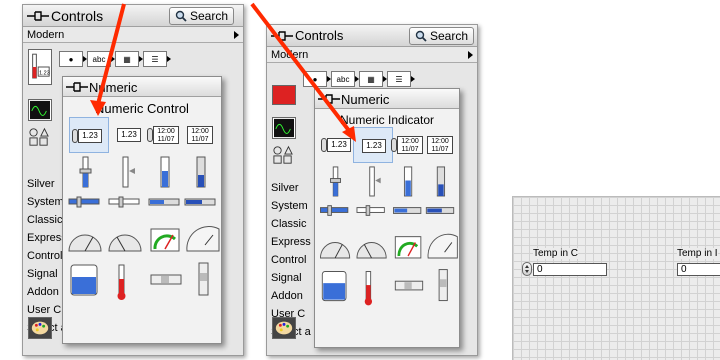  Describe the element at coordinates (616, 278) in the screenshot. I see `front-panel-grid: Temp in C 0 Temp in I 0` at that location.